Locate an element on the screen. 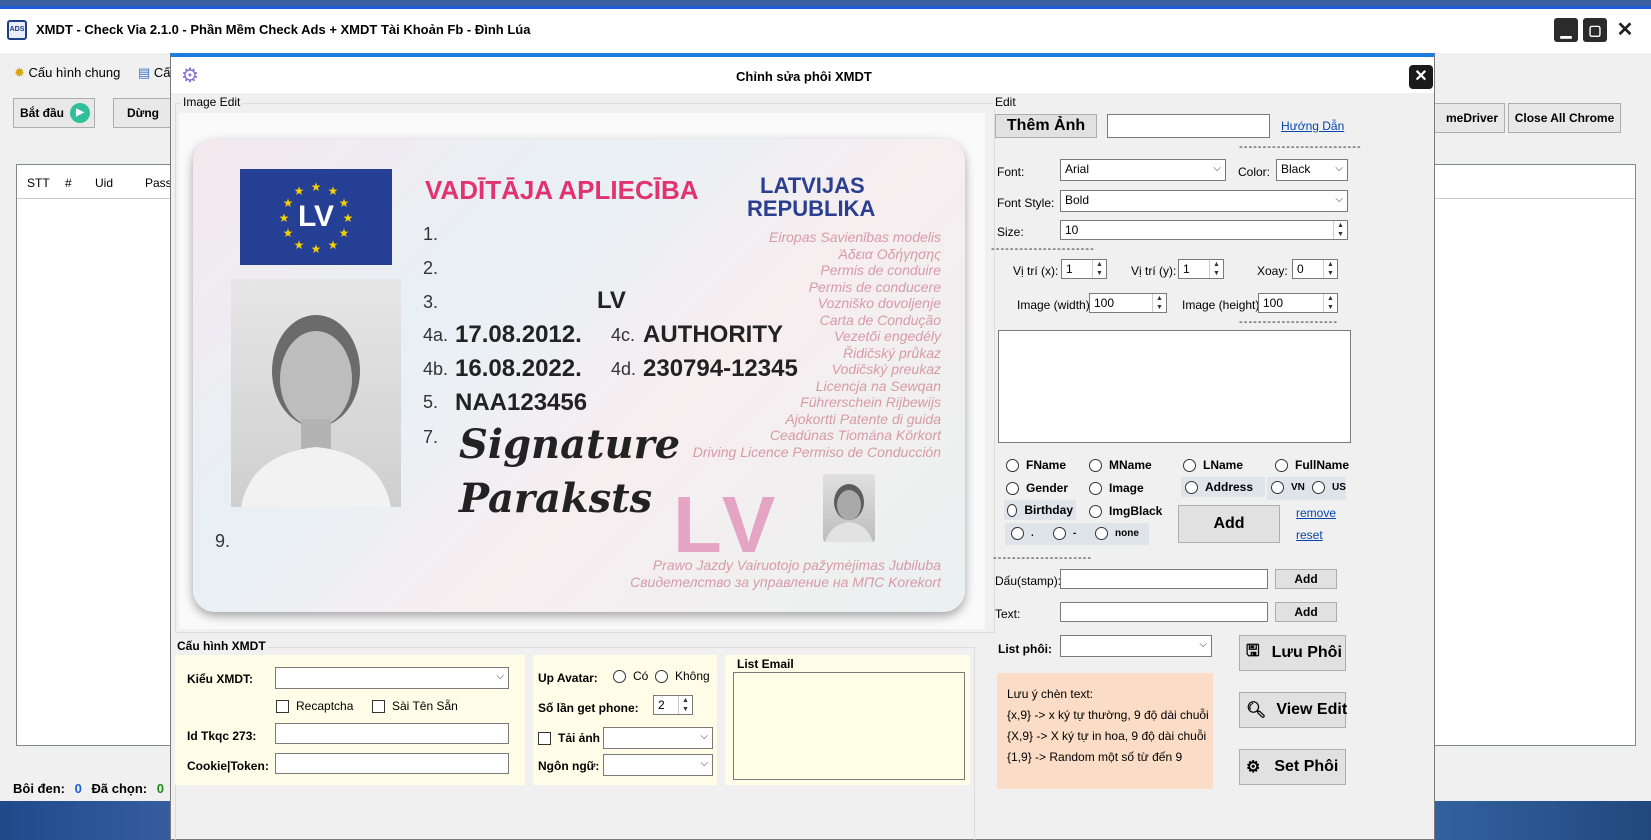 The image size is (1651, 840). holder-ghost-photo is located at coordinates (849, 508).